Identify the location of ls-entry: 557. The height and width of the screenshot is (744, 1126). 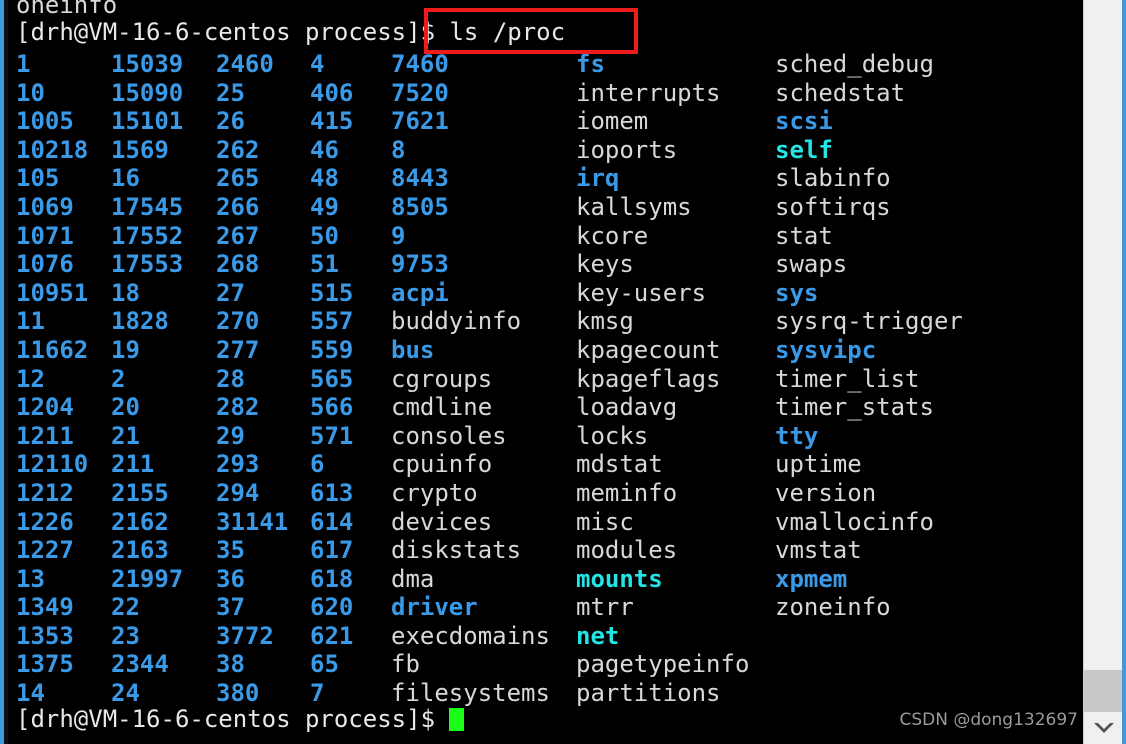
(332, 321).